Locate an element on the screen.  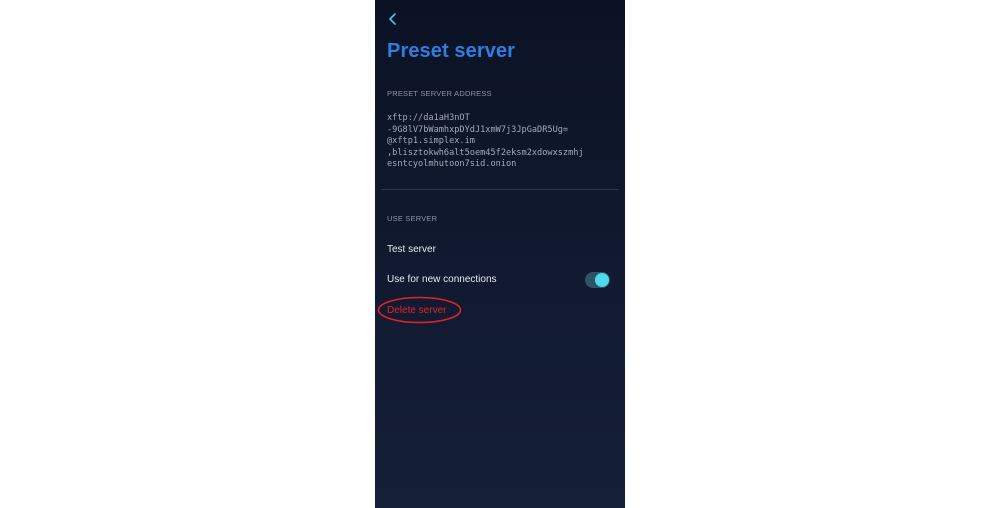
toggle-knob is located at coordinates (602, 280).